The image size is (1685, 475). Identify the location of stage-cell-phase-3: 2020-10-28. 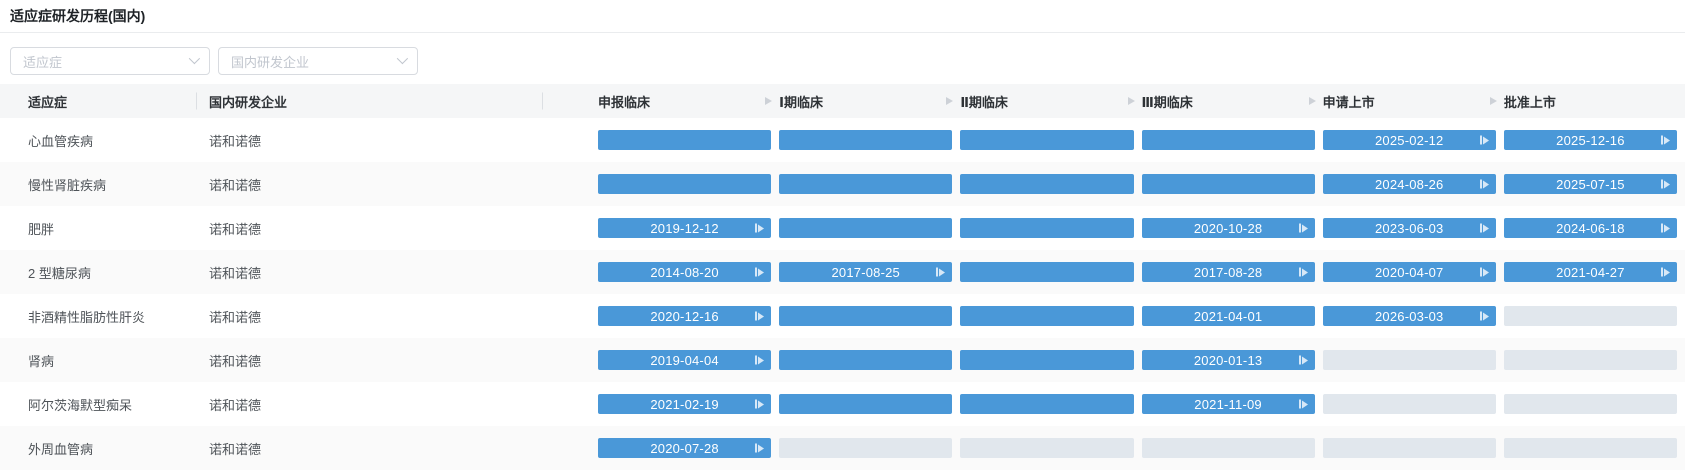
(1228, 228).